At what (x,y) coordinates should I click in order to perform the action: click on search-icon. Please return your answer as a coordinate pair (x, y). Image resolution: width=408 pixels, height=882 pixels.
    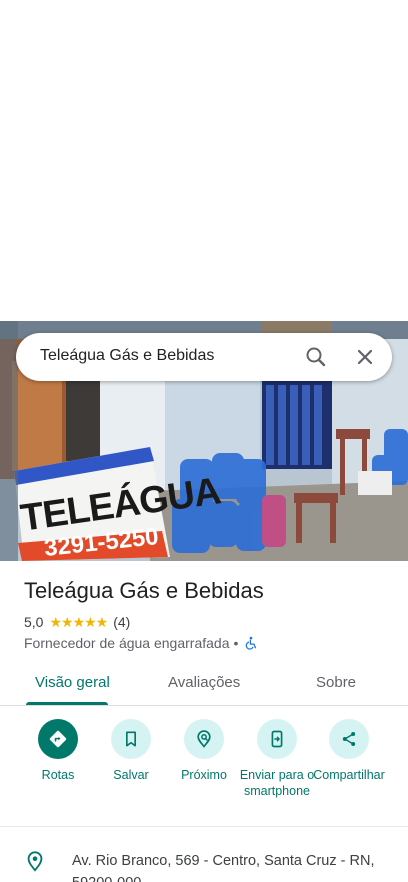
    Looking at the image, I should click on (316, 357).